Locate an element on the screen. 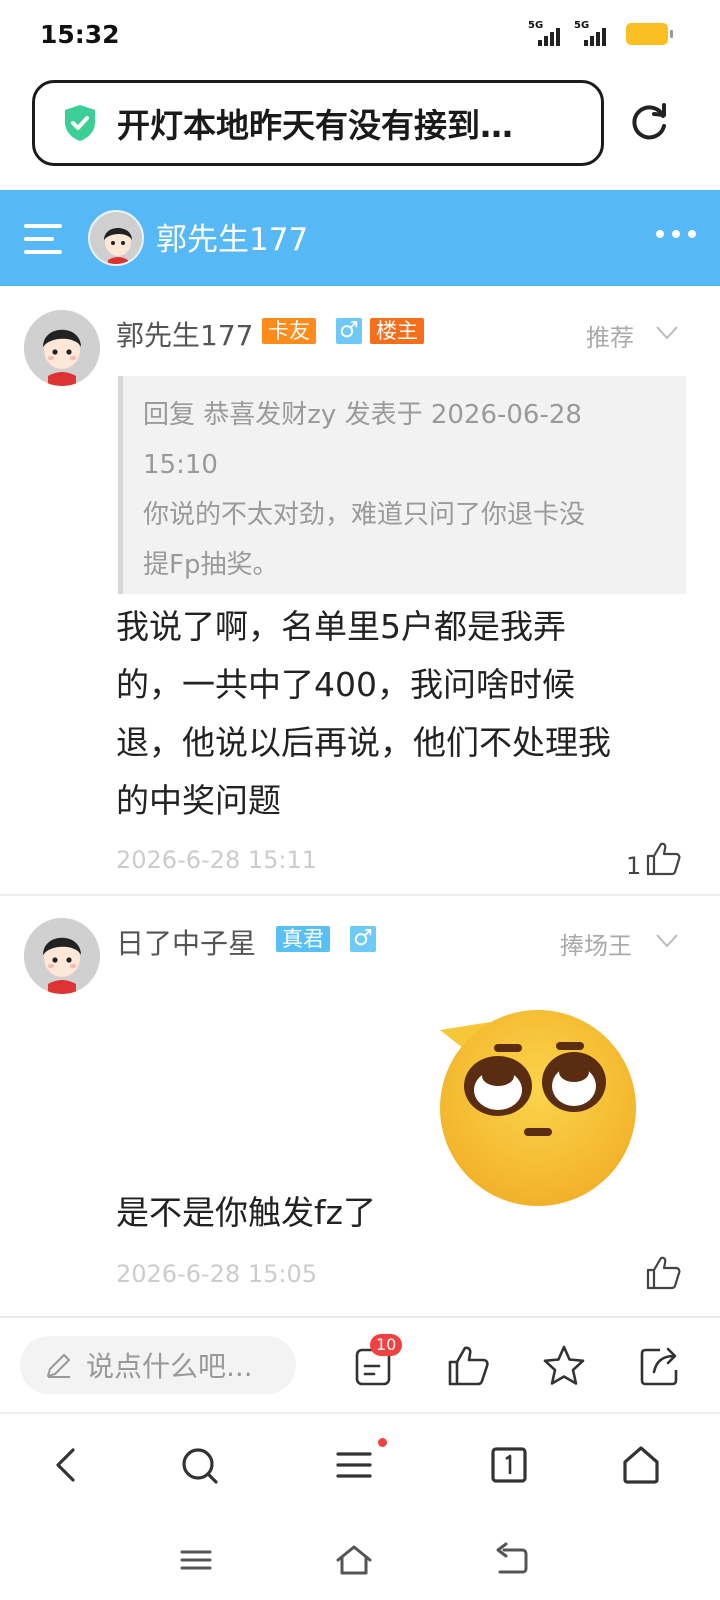  browser-nav-bar is located at coordinates (360, 1467).